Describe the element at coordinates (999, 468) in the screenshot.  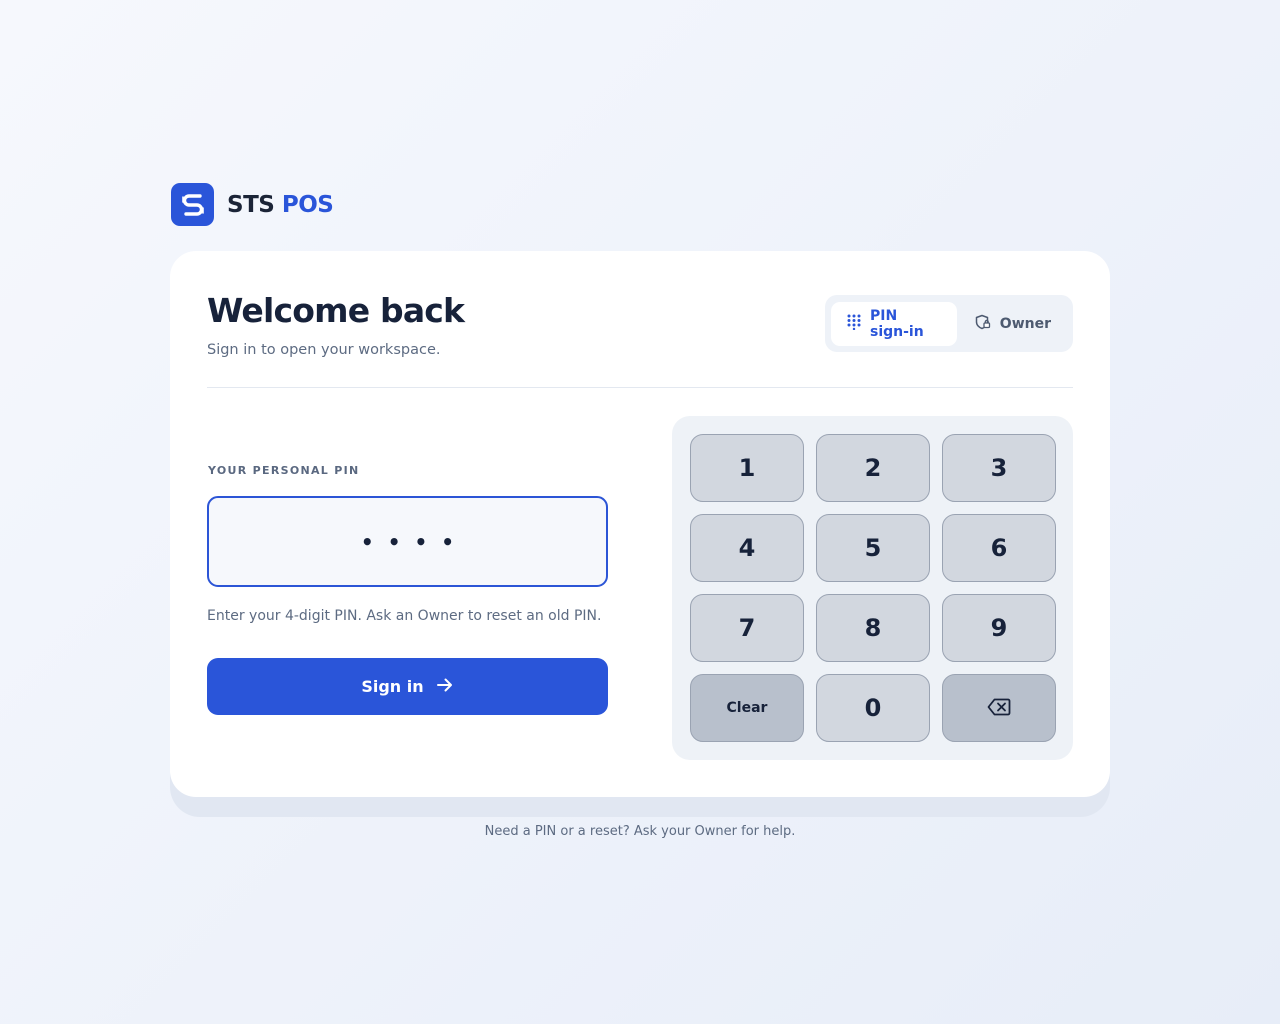
I see `keypad-key-3: 3` at that location.